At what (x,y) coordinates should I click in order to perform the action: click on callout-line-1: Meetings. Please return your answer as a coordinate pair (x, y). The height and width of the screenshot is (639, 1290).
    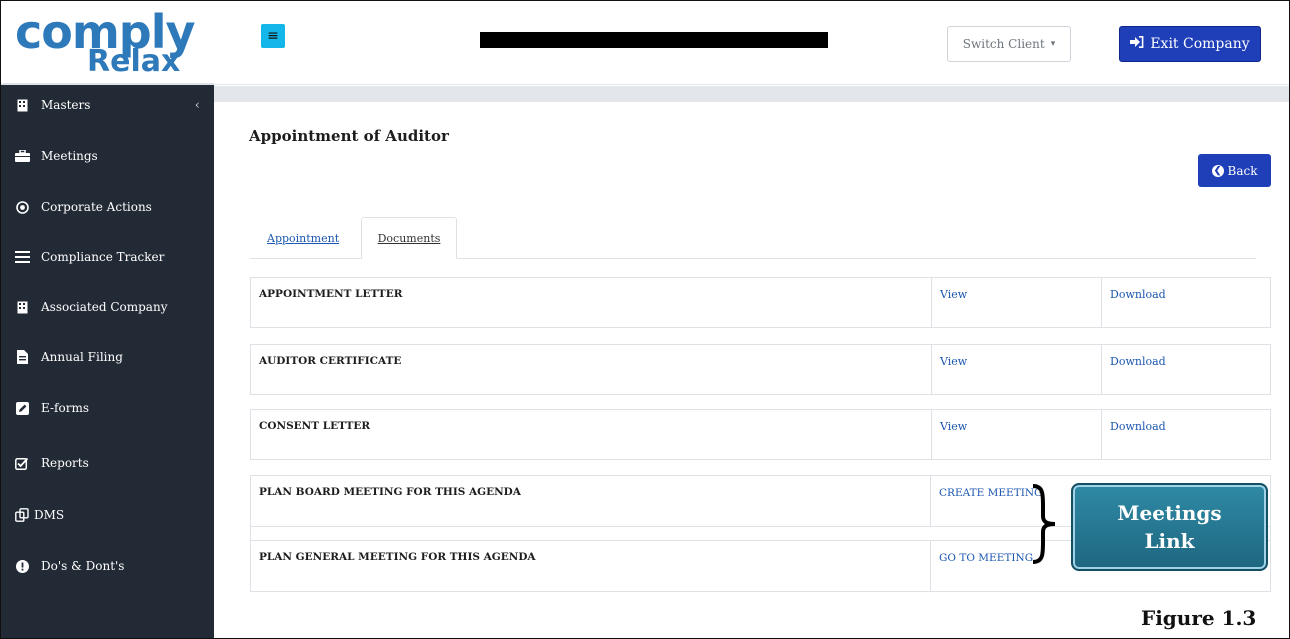
    Looking at the image, I should click on (1169, 513).